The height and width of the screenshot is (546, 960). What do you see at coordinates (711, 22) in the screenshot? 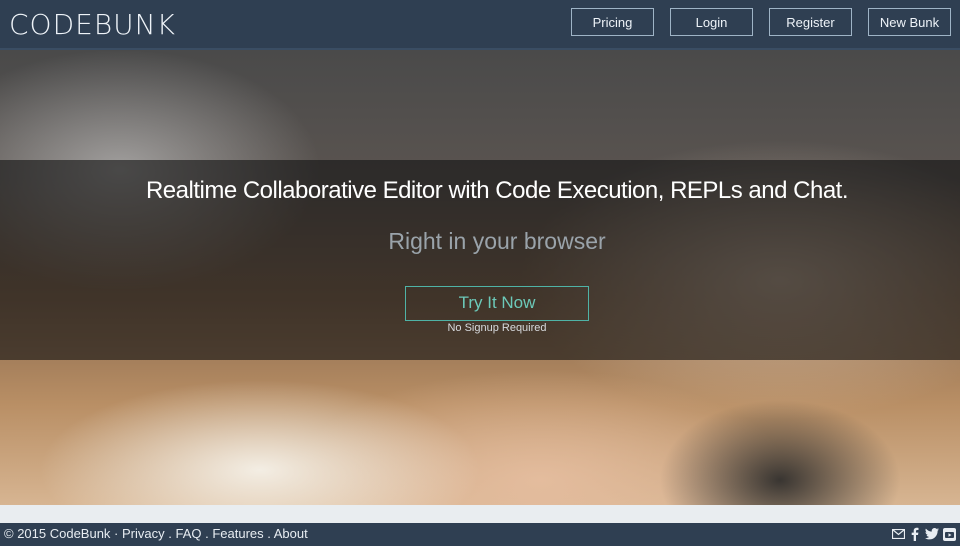
I see `login-button: Login` at bounding box center [711, 22].